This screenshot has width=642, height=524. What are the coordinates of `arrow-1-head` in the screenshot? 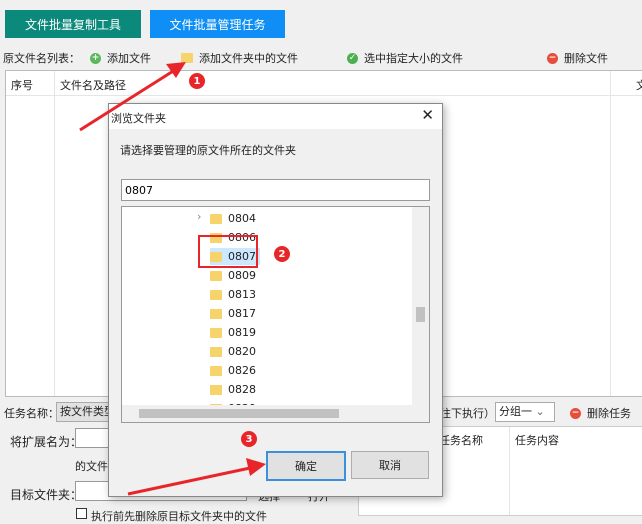 It's located at (176, 70).